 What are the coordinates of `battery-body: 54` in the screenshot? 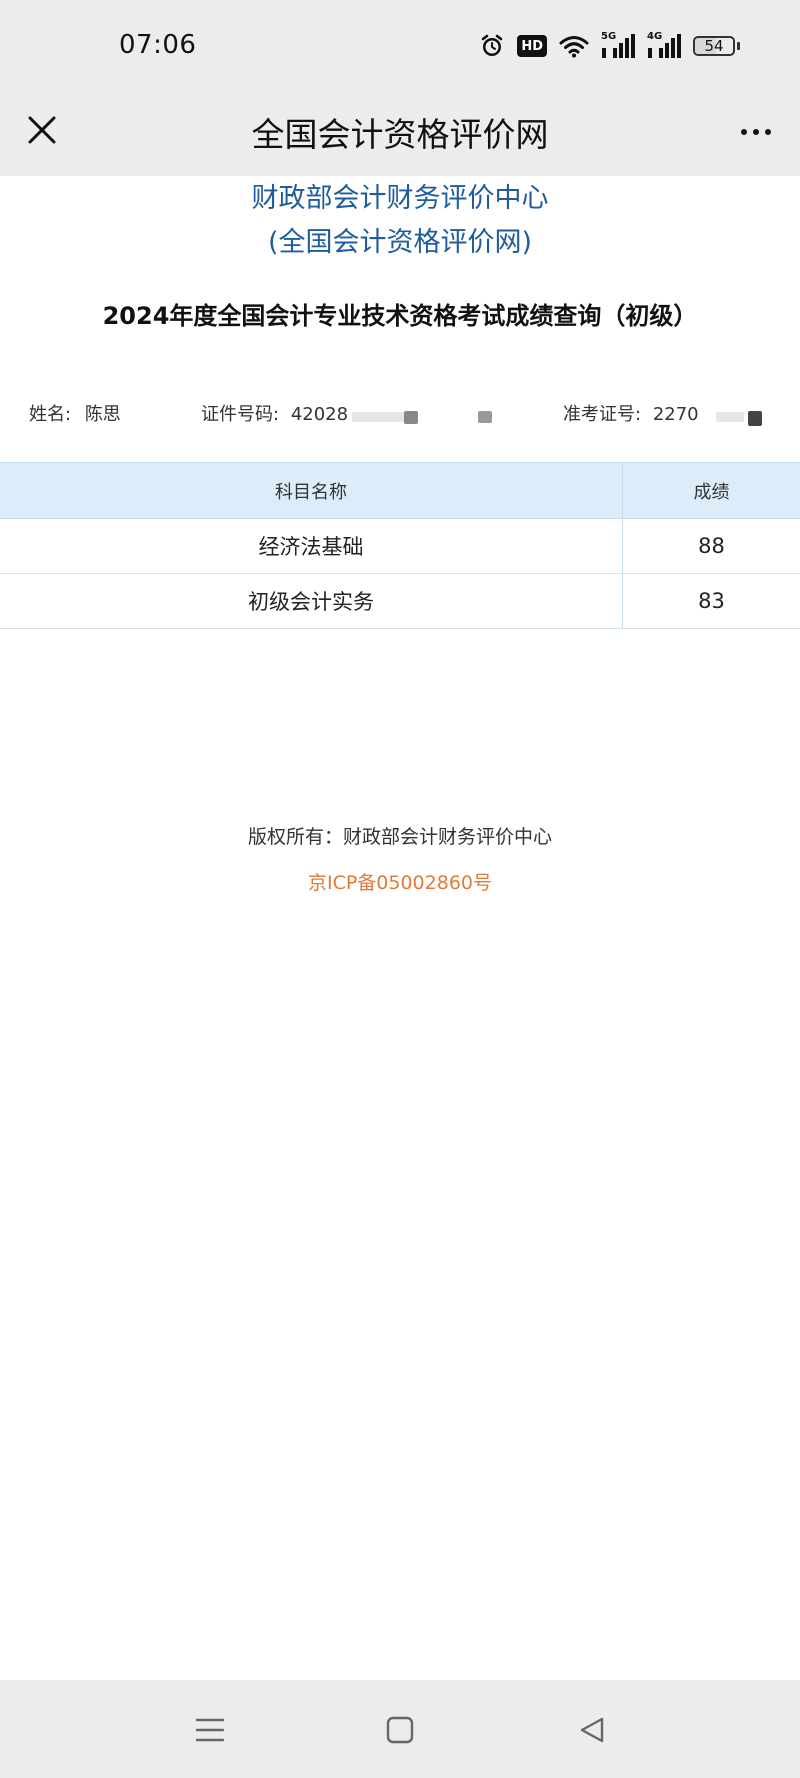 It's located at (714, 46).